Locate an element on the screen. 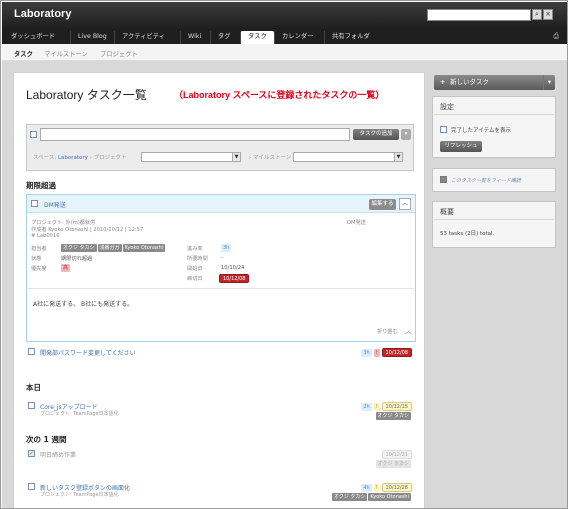 The height and width of the screenshot is (509, 568). refresh-button: リフレッシュ is located at coordinates (461, 146).